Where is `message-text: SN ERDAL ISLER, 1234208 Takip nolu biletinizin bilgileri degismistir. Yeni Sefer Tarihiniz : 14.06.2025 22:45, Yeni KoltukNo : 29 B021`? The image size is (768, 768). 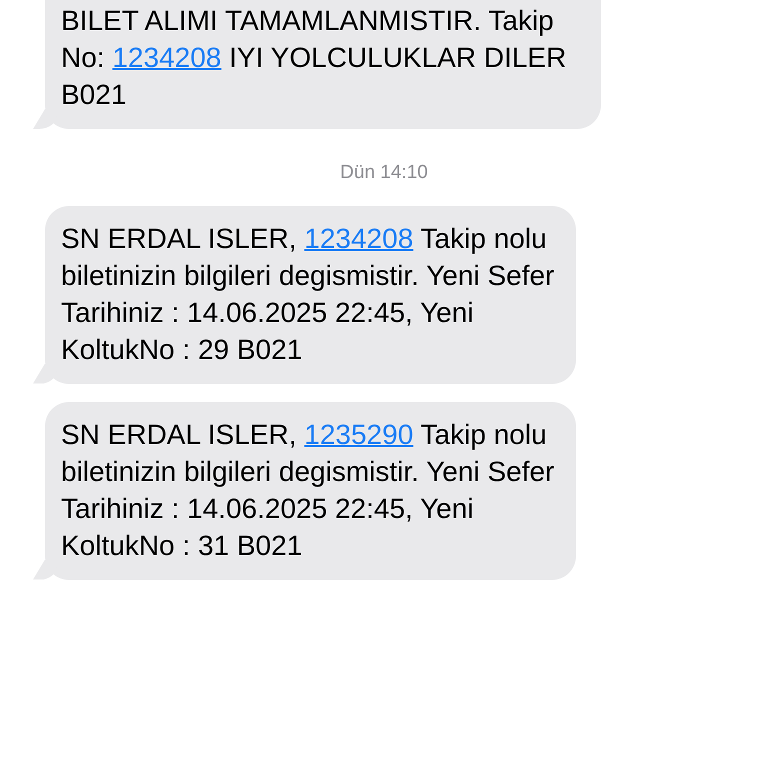
message-text: SN ERDAL ISLER, 1234208 Takip nolu biletinizin bilgileri degismistir. Yeni Sefer Tarihiniz : 14.06.2025 22:45, Yeni KoltukNo : 29 B021 is located at coordinates (308, 294).